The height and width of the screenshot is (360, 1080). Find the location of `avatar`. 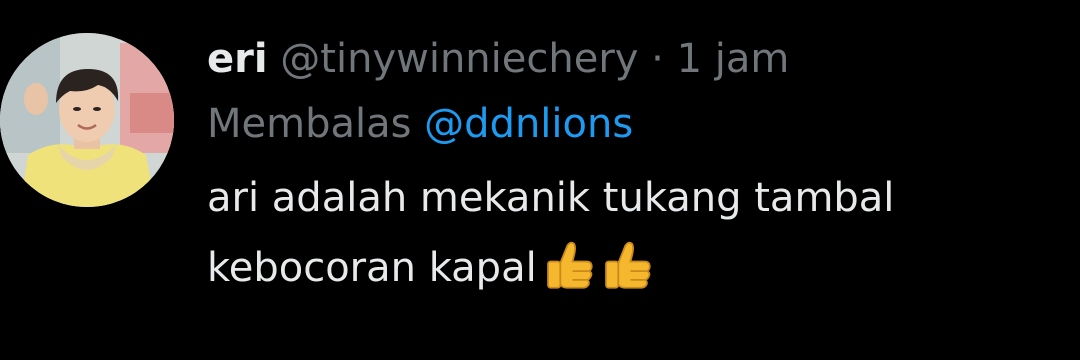

avatar is located at coordinates (87, 120).